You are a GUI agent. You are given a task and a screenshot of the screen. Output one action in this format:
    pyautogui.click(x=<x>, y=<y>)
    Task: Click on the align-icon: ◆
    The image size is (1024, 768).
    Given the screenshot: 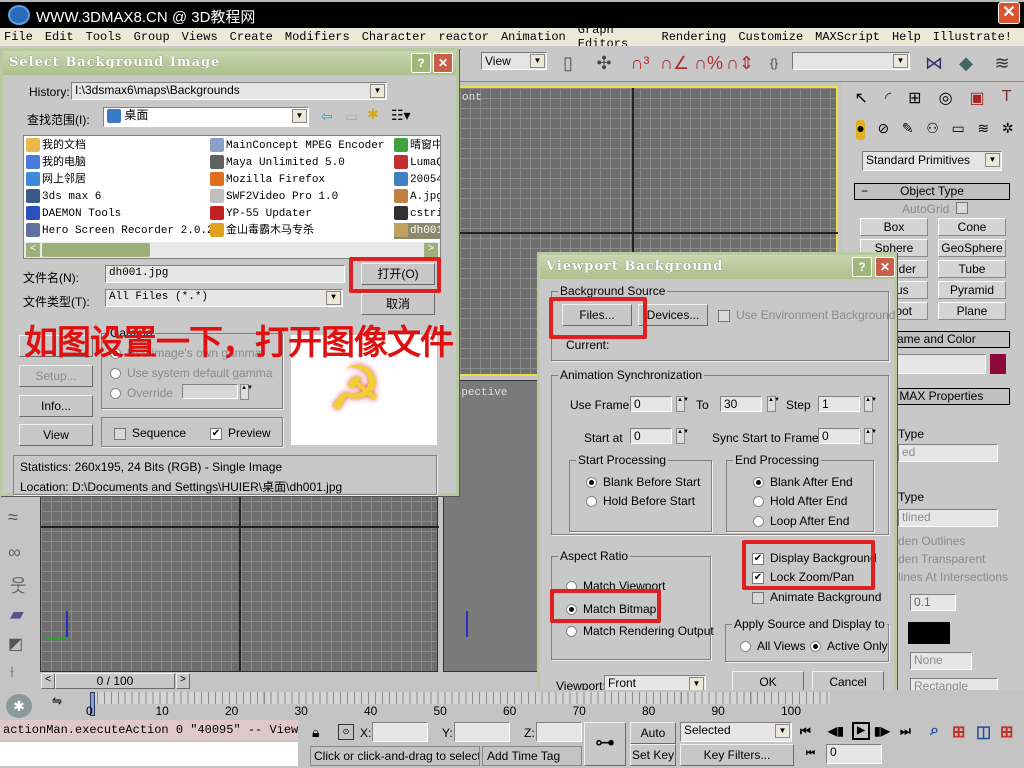 What is the action you would take?
    pyautogui.click(x=966, y=63)
    